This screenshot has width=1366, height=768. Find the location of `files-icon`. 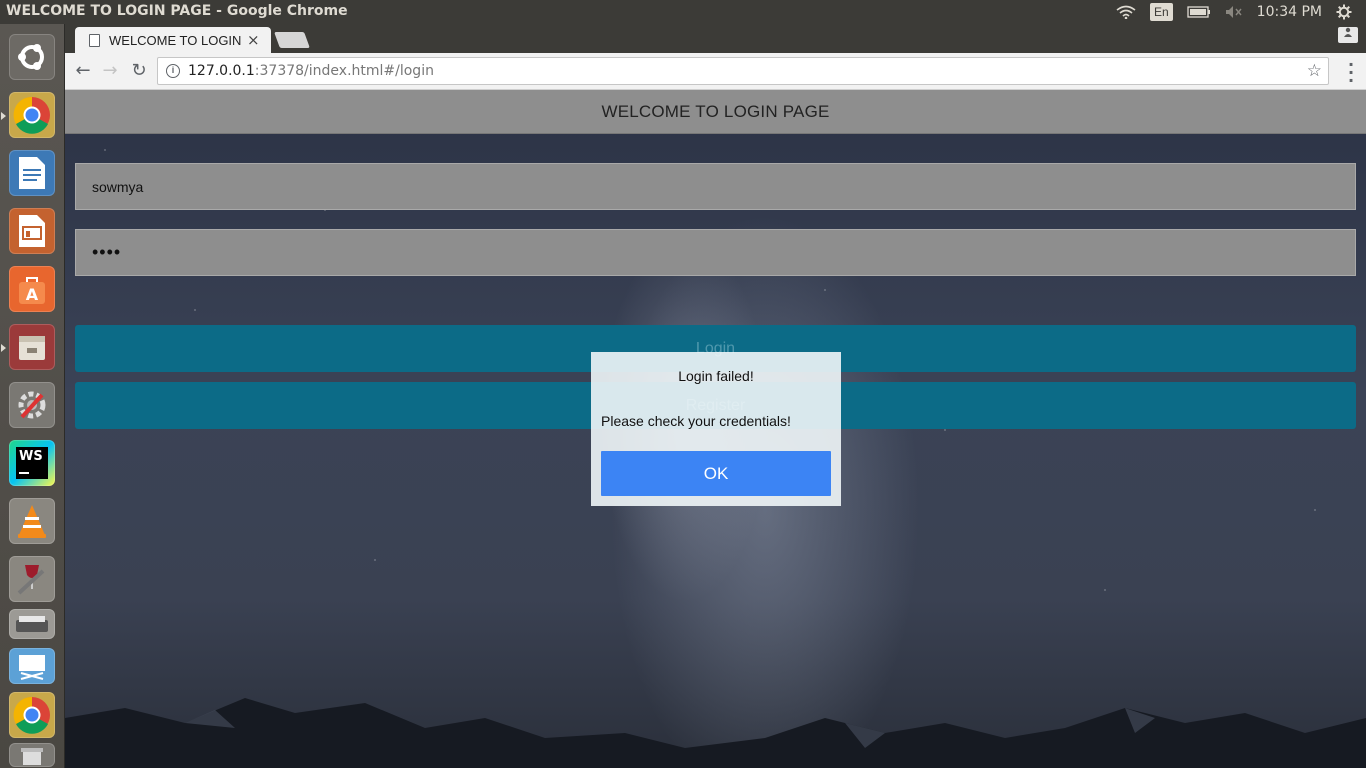

files-icon is located at coordinates (29, 347).